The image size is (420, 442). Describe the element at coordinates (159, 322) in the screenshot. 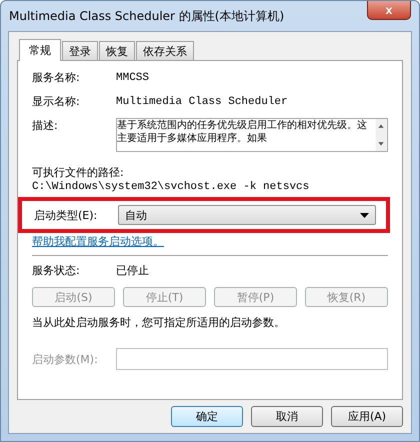

I see `hint-text: 当从此处启动服务时，您可指定所适用的启动参数。` at that location.